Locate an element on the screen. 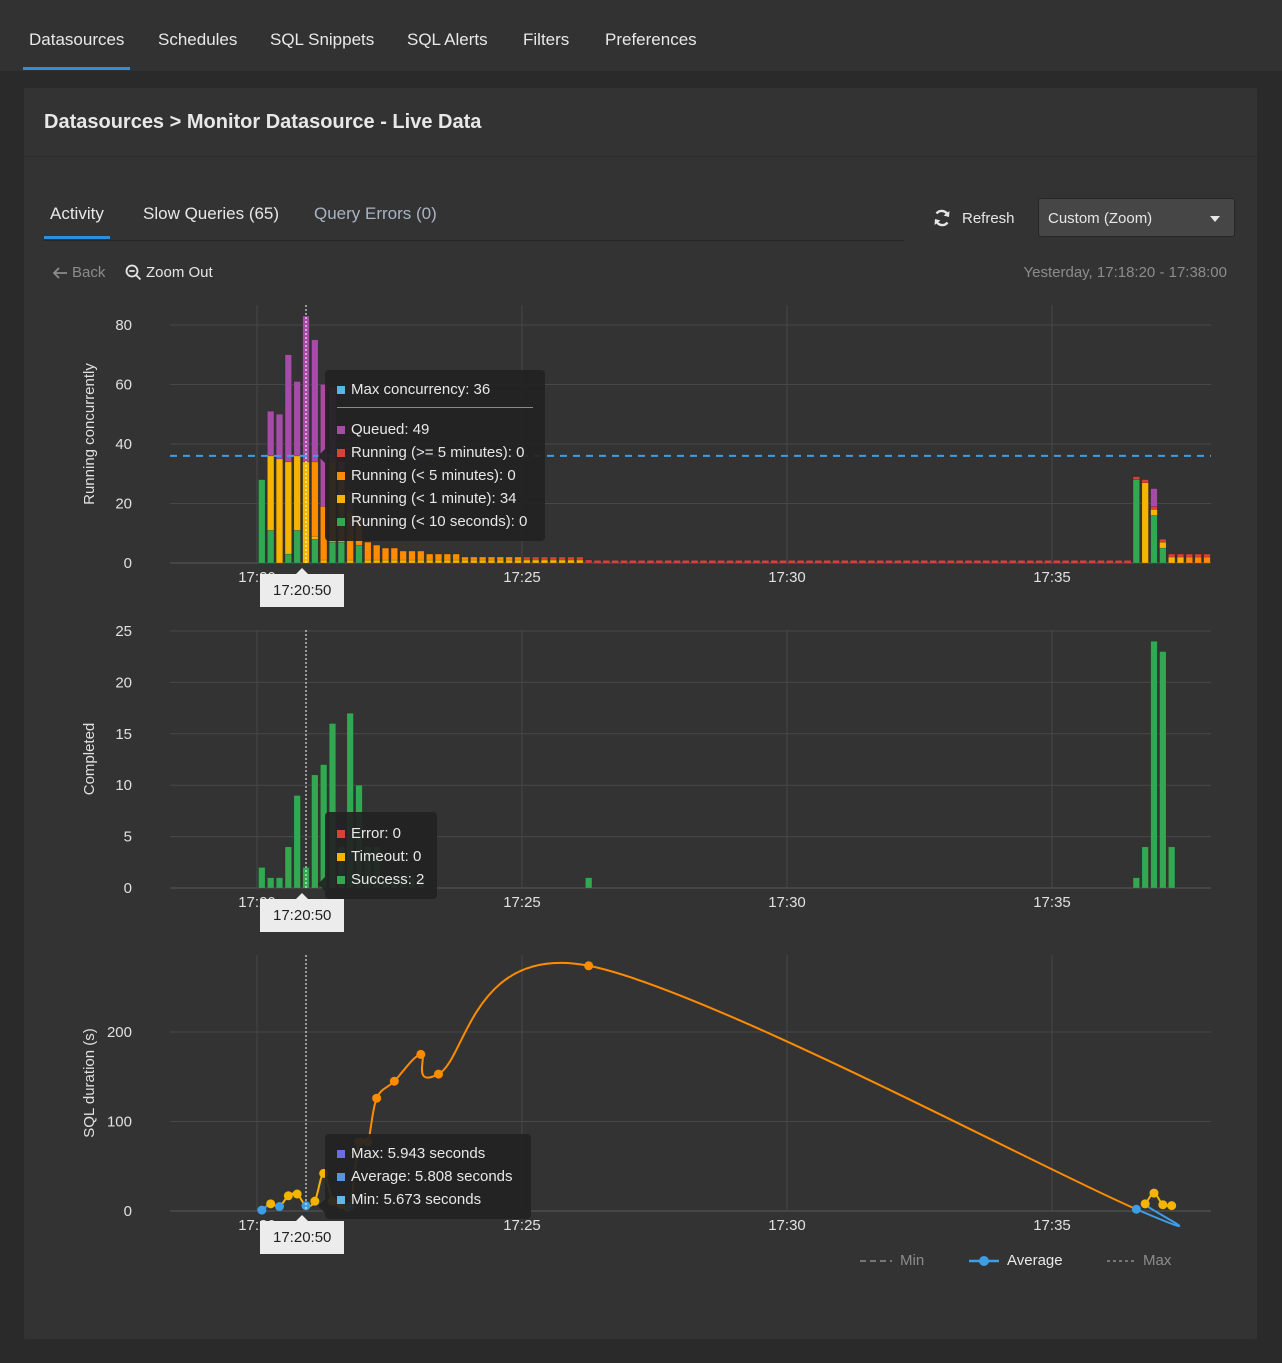  tooltip-row-min: Min: 5.673 seconds is located at coordinates (428, 1199).